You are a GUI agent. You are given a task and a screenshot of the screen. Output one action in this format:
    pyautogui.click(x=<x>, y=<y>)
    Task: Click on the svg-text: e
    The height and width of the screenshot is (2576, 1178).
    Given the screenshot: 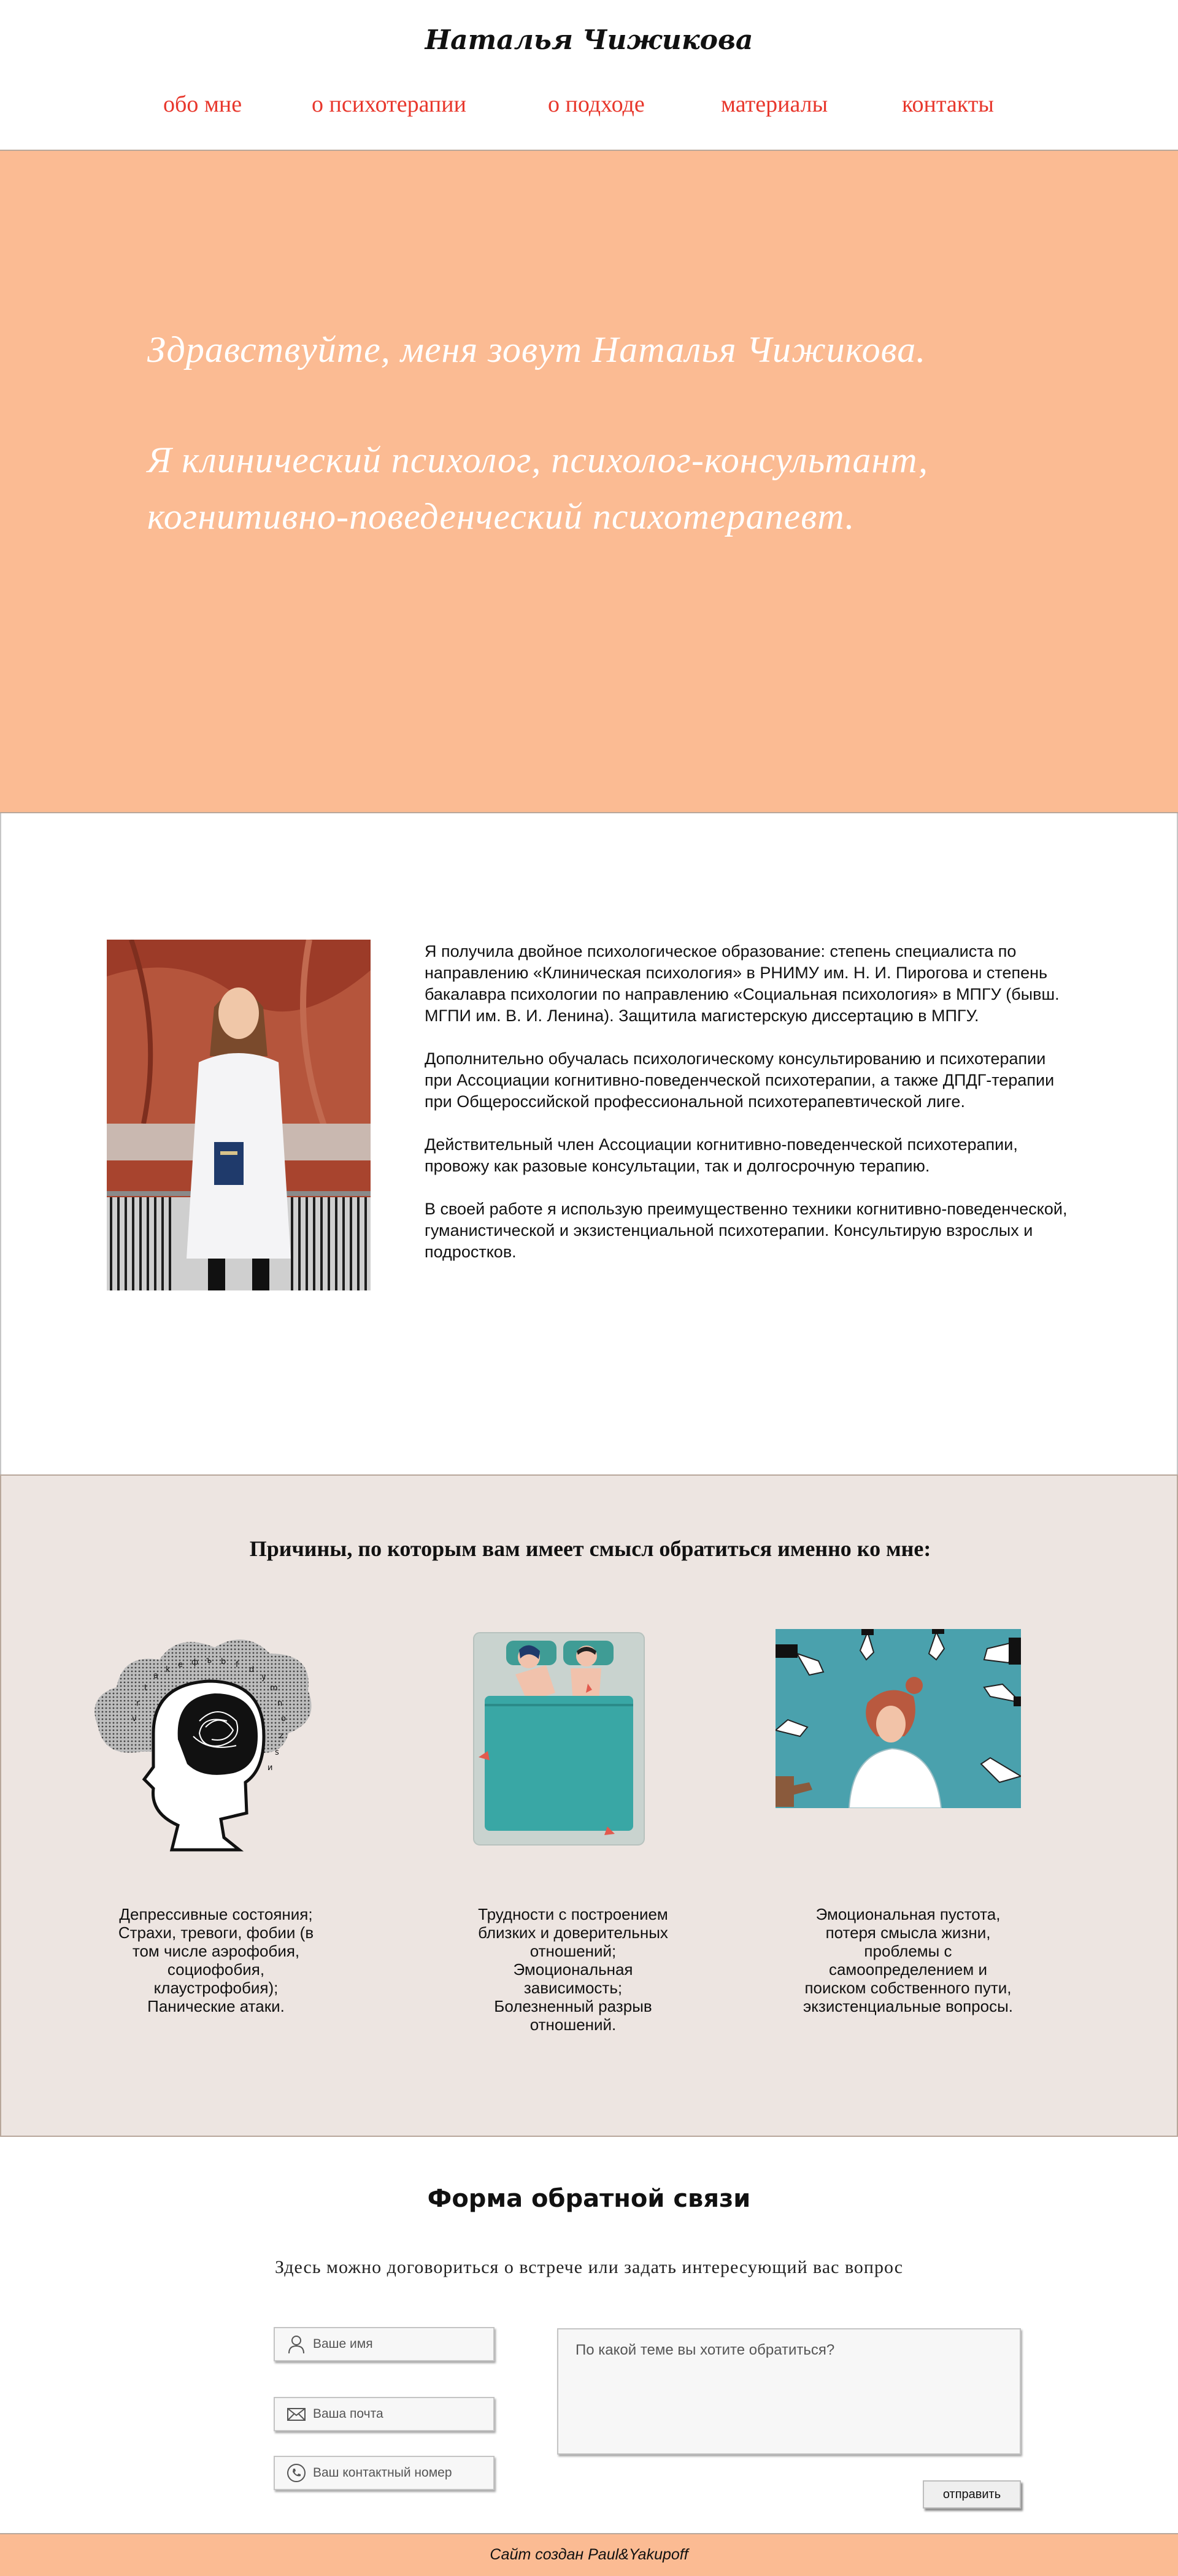 What is the action you would take?
    pyautogui.click(x=180, y=1664)
    